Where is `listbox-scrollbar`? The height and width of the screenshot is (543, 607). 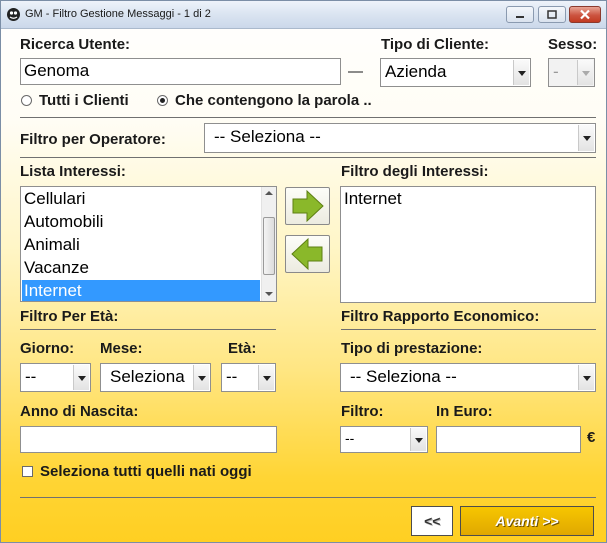
listbox-scrollbar is located at coordinates (268, 244).